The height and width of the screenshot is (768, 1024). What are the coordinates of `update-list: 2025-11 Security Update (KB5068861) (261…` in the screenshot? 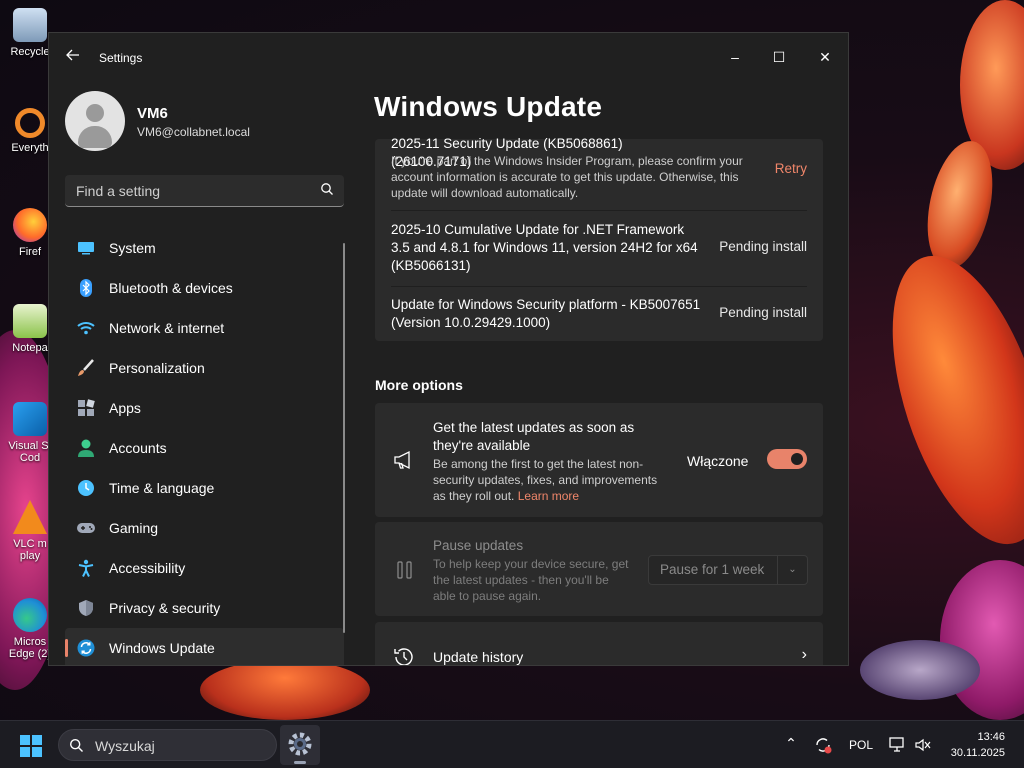 It's located at (599, 238).